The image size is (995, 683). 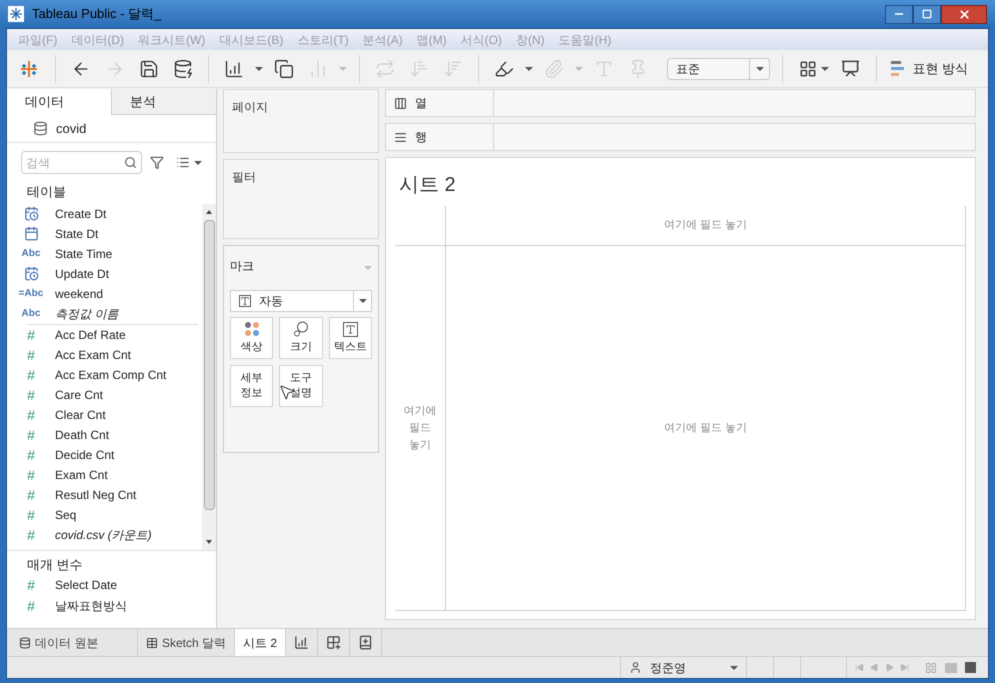 What do you see at coordinates (260, 642) in the screenshot?
I see `sheet-tab: 시트 2` at bounding box center [260, 642].